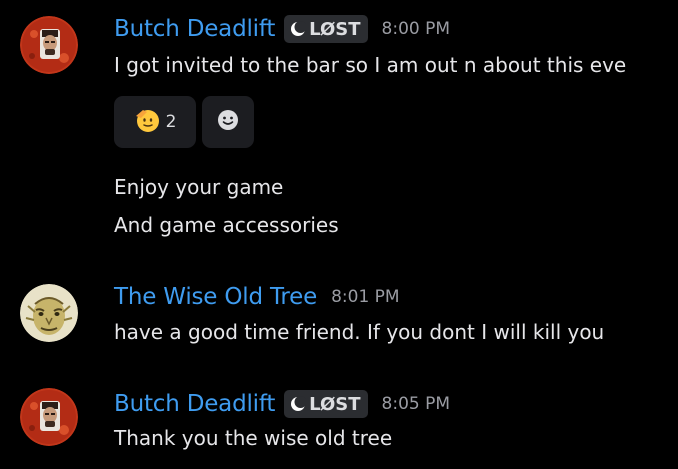  I want to click on reactions-bar: 2, so click(184, 122).